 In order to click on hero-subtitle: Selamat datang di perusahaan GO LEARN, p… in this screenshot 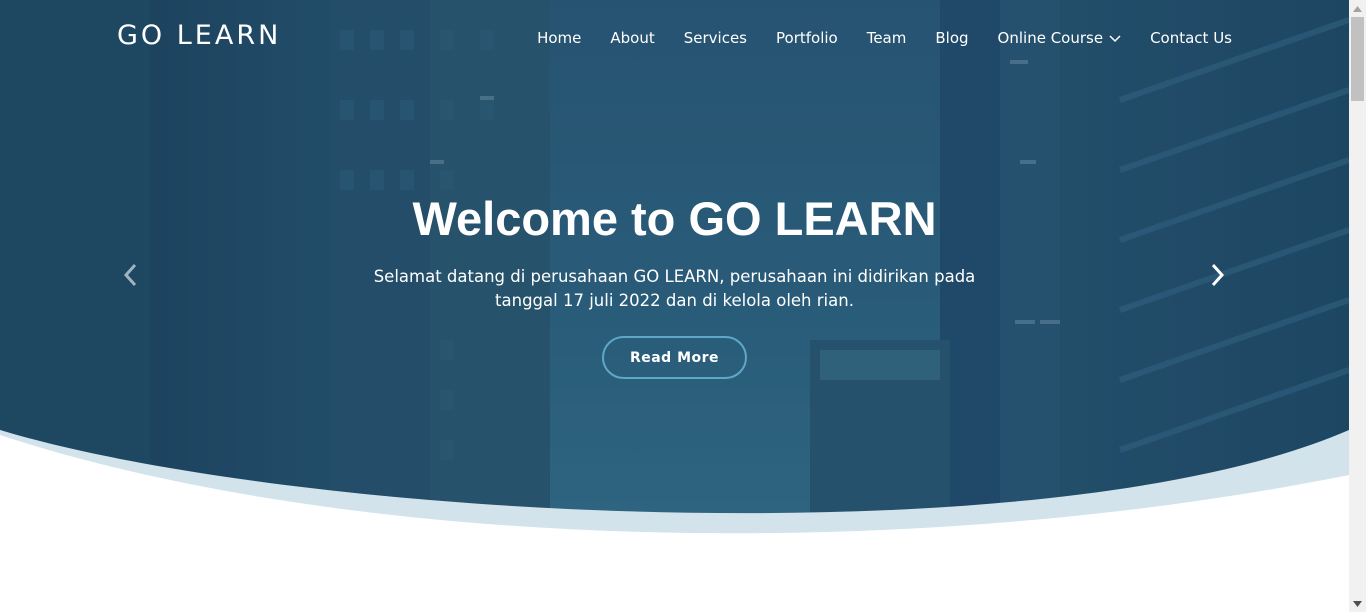, I will do `click(674, 288)`.